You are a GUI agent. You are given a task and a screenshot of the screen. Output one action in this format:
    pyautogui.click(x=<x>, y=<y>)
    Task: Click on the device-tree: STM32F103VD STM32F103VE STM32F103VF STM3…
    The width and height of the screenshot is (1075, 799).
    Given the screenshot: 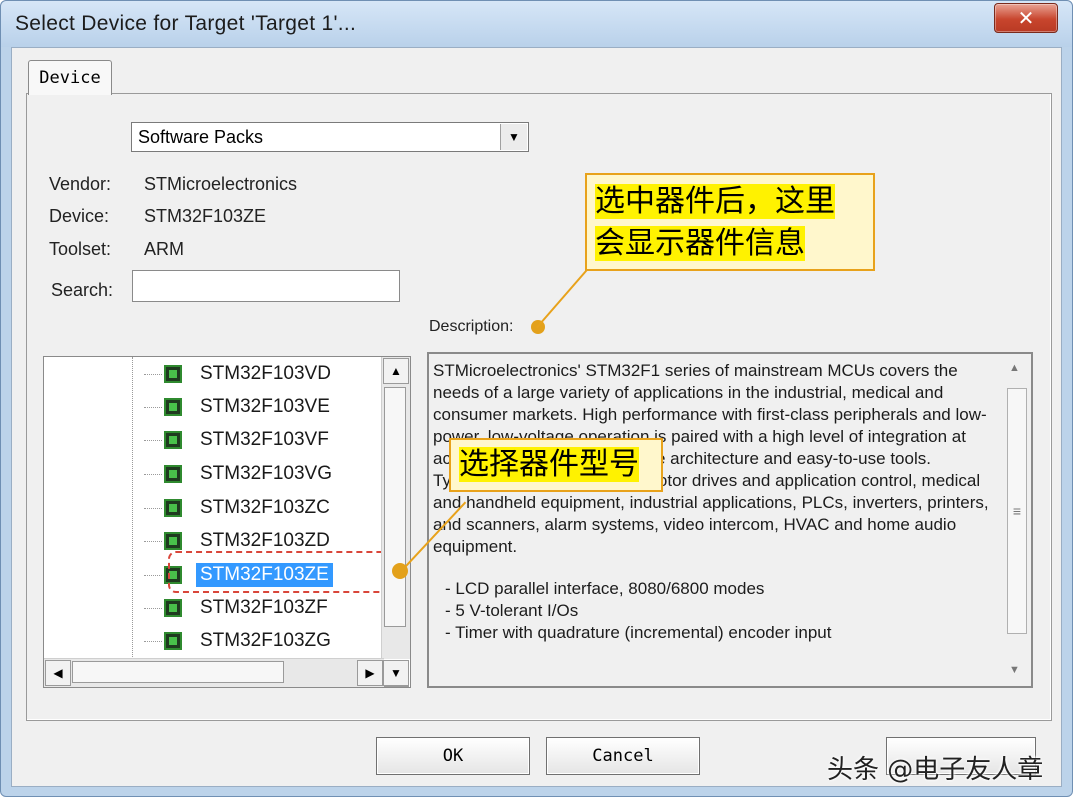 What is the action you would take?
    pyautogui.click(x=227, y=522)
    